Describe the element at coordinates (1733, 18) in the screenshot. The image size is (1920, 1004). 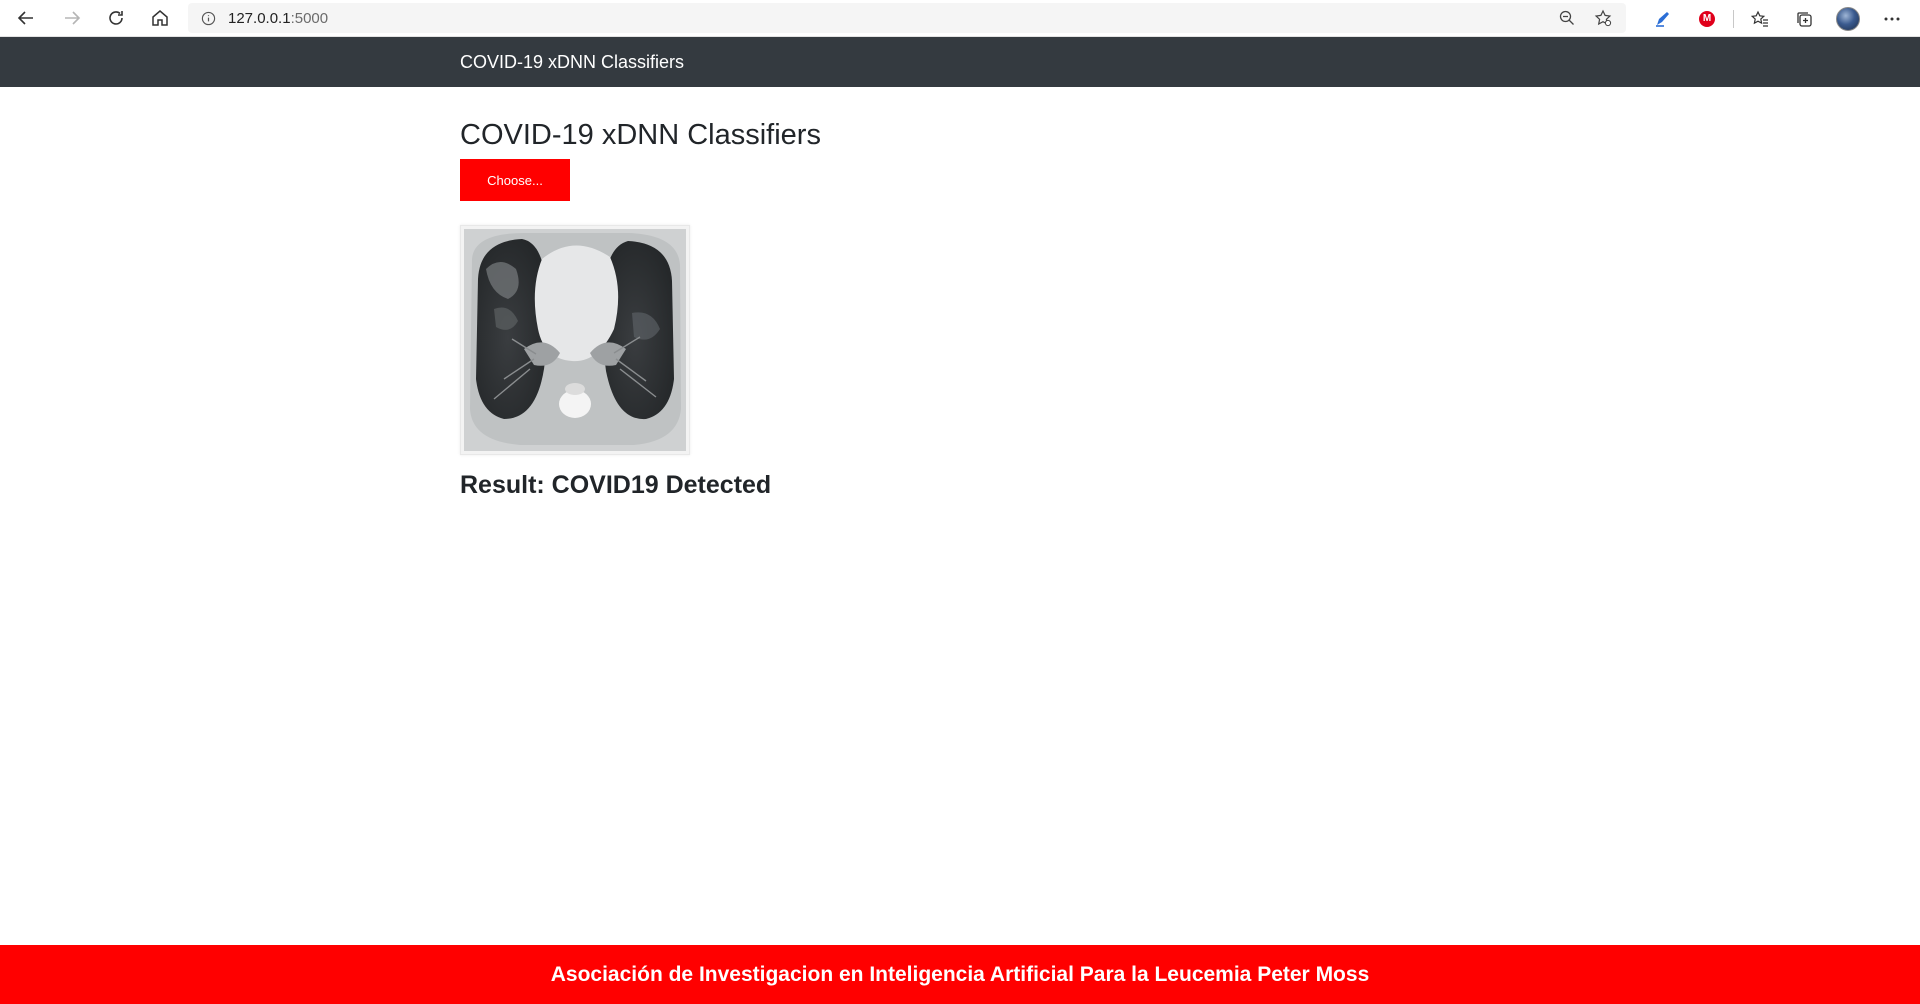
I see `toolbar-separator` at that location.